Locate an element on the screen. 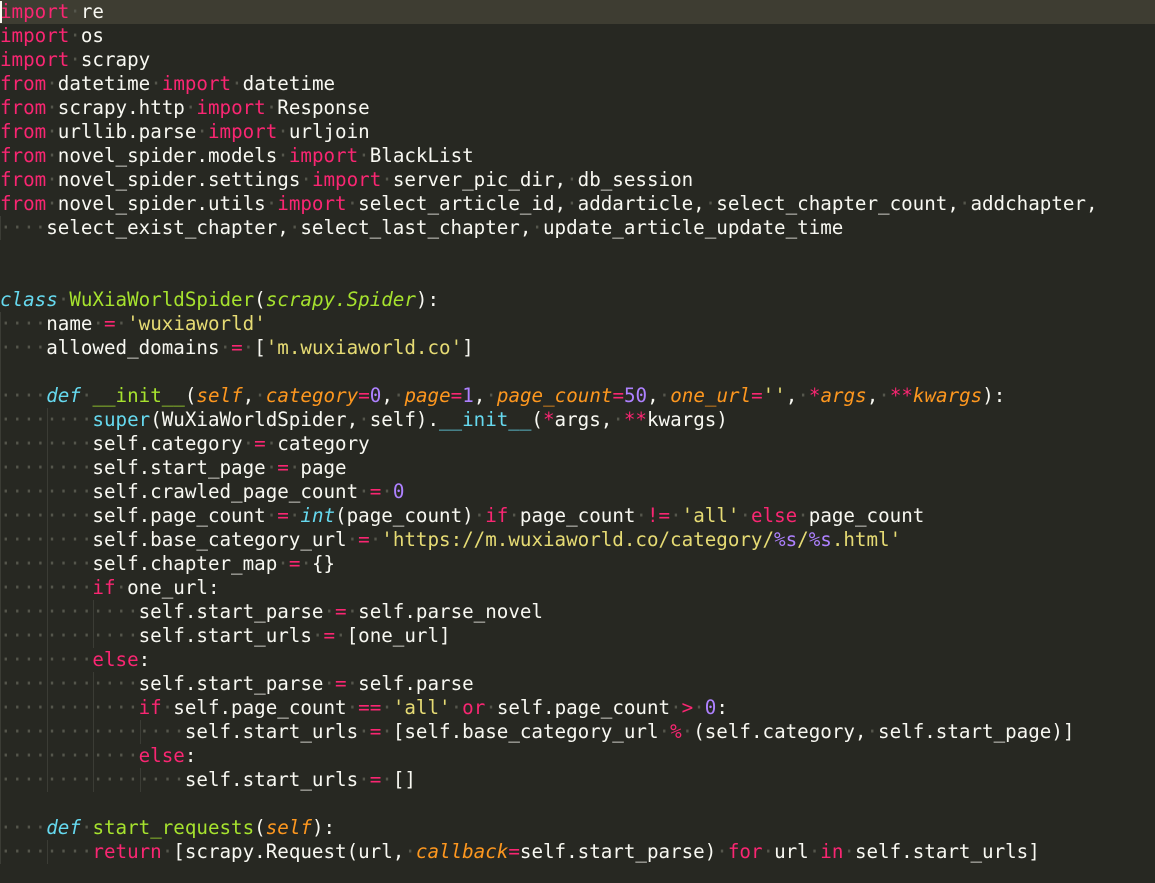  code-line: ············self.start_urls·=·[one_url] is located at coordinates (577, 636).